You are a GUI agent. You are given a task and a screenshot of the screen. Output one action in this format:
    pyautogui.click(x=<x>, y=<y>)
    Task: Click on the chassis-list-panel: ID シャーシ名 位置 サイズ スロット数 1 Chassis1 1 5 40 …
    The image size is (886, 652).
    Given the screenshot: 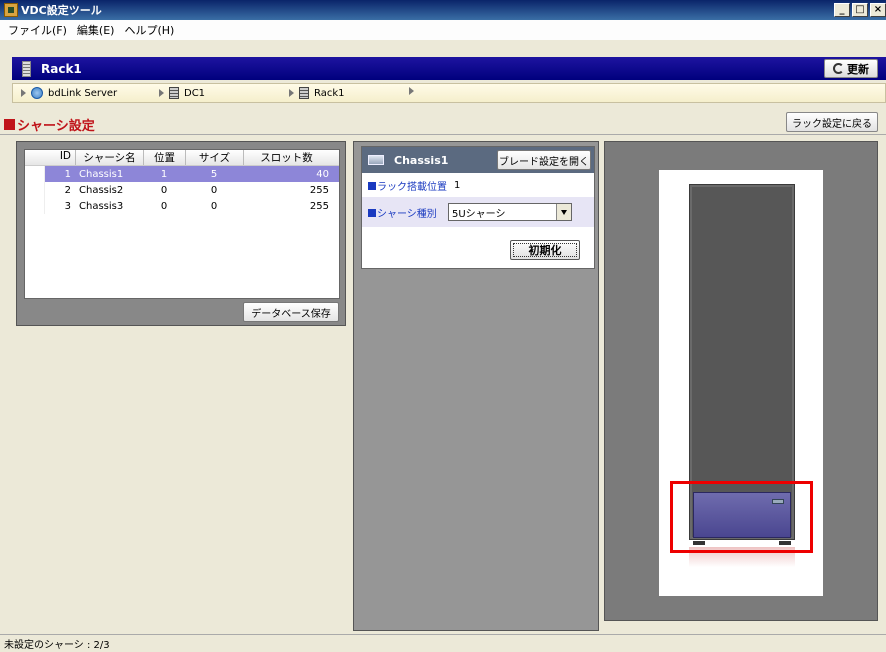 What is the action you would take?
    pyautogui.click(x=181, y=233)
    